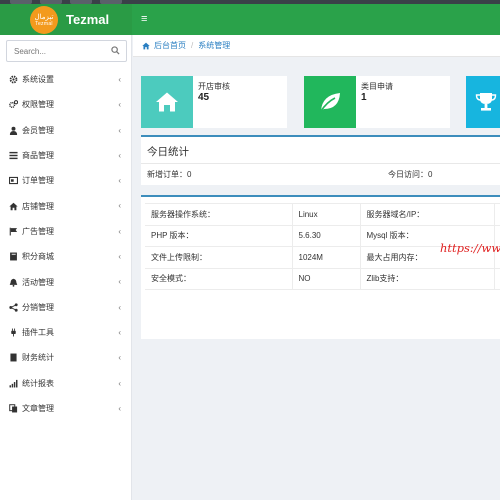  I want to click on table-row: 安全模式： NO Zlib支持：, so click(322, 278).